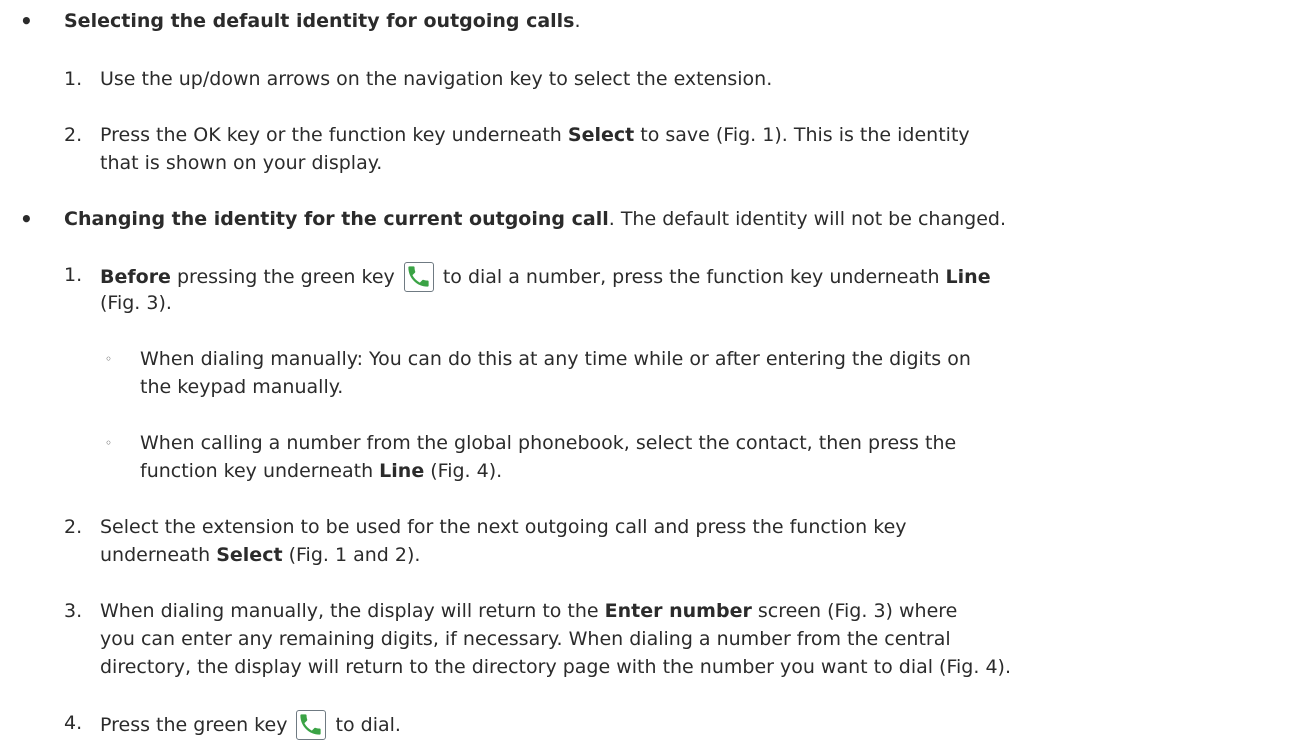 Image resolution: width=1304 pixels, height=749 pixels. I want to click on step-text-continued: underneath Select (Fig. 1 and 2)., so click(260, 555).